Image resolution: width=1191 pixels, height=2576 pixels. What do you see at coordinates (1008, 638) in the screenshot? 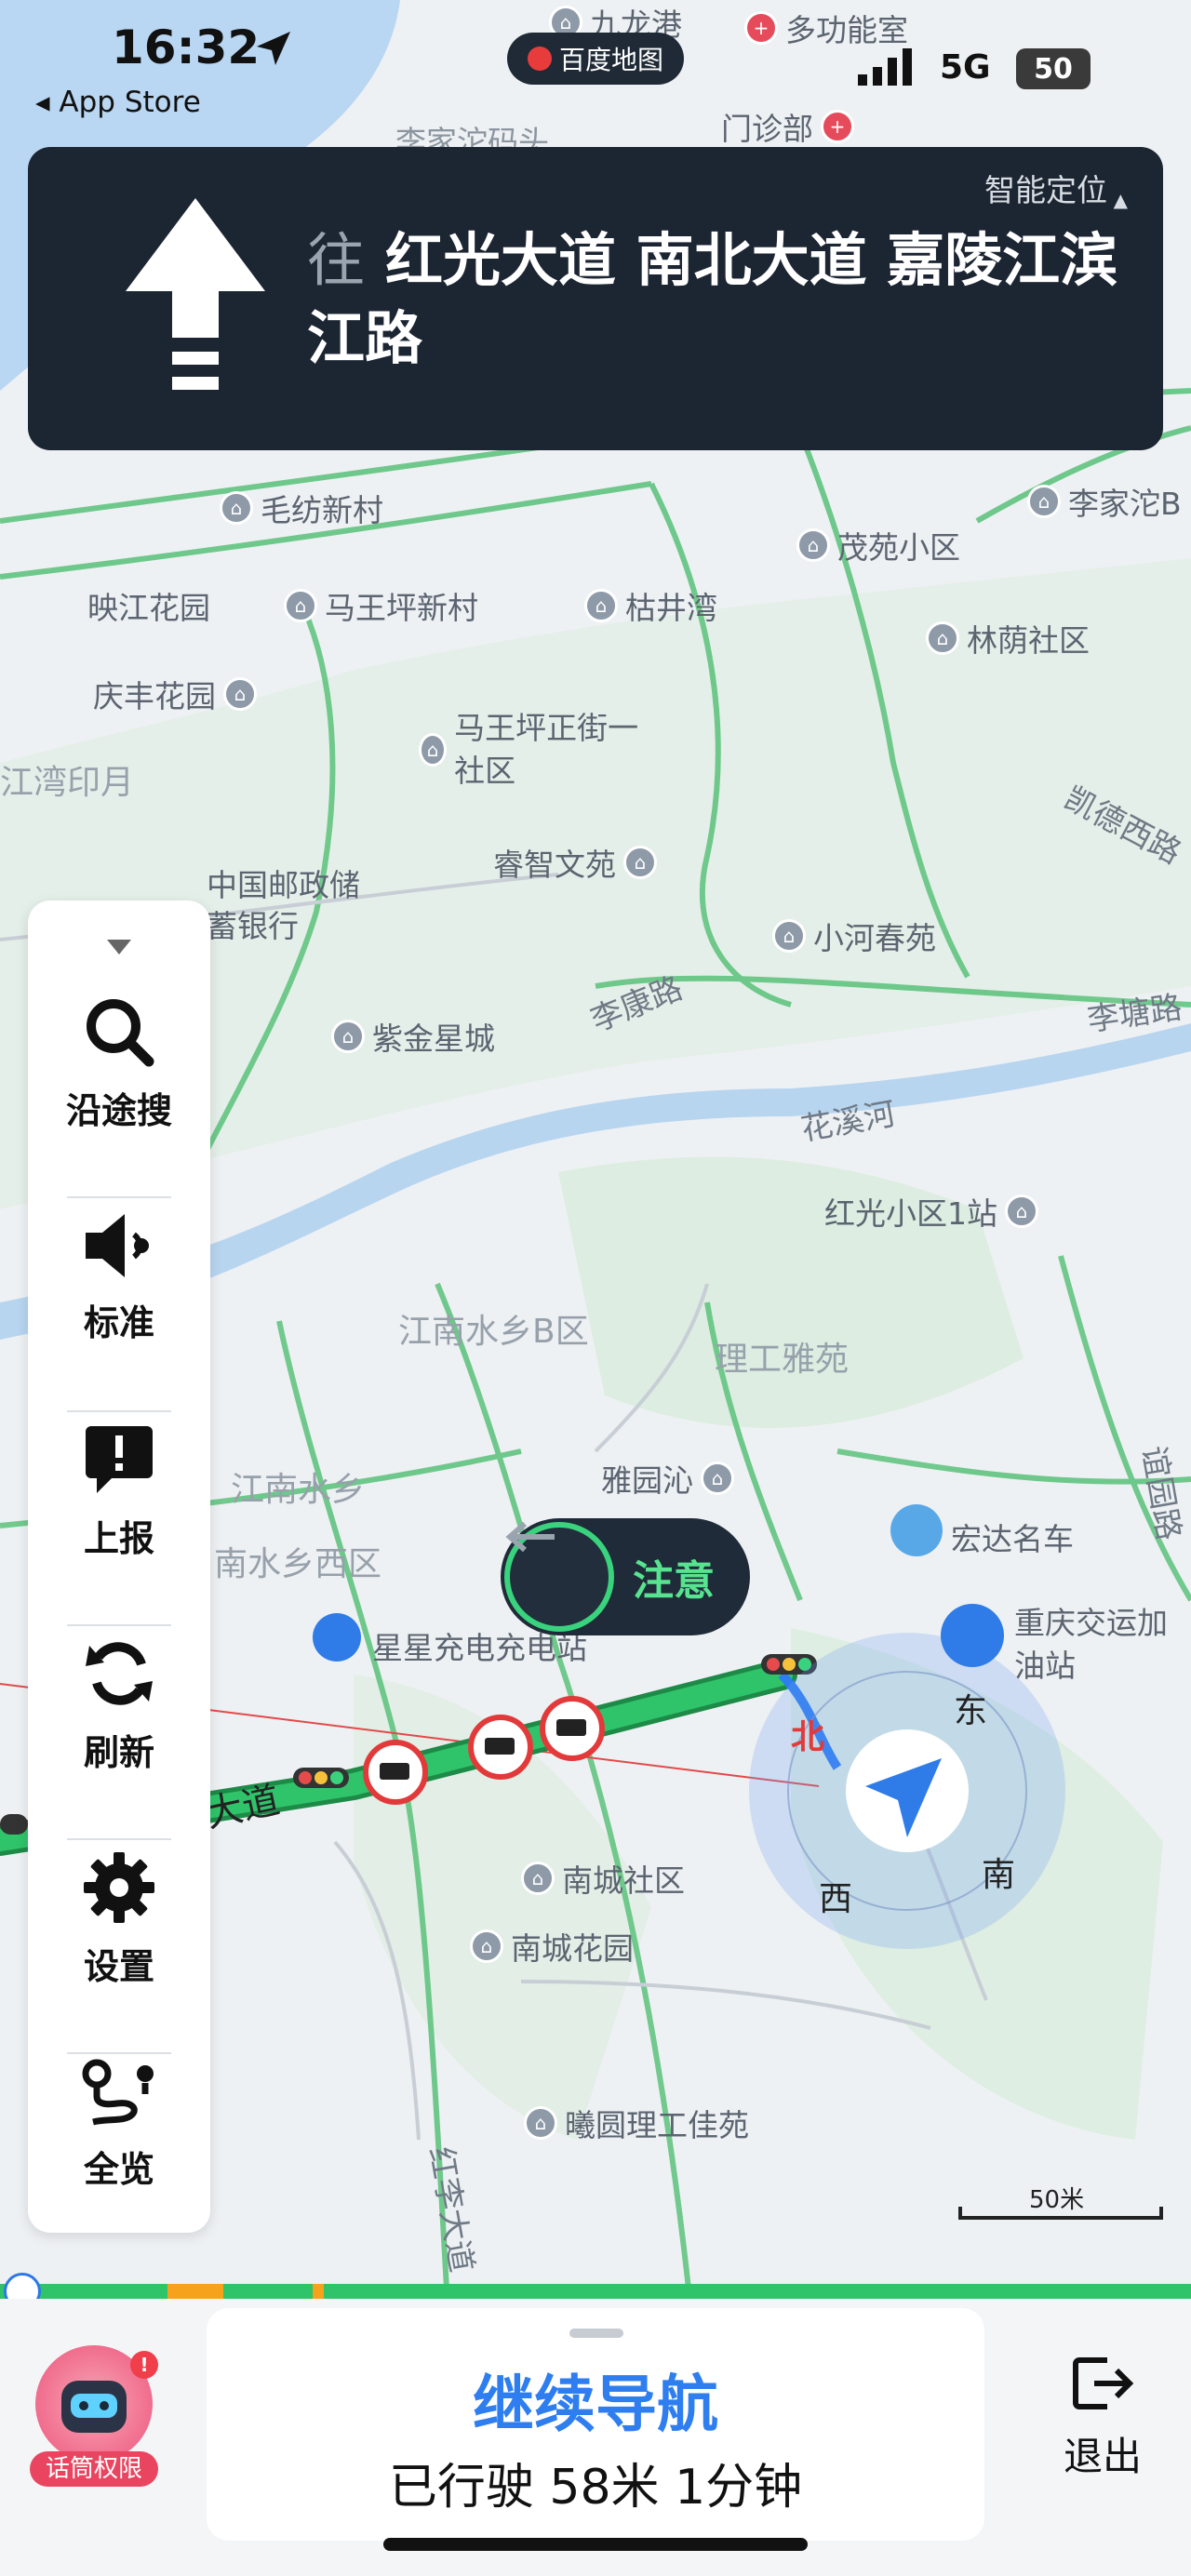
I see `poi: ⌂ 林荫社区` at bounding box center [1008, 638].